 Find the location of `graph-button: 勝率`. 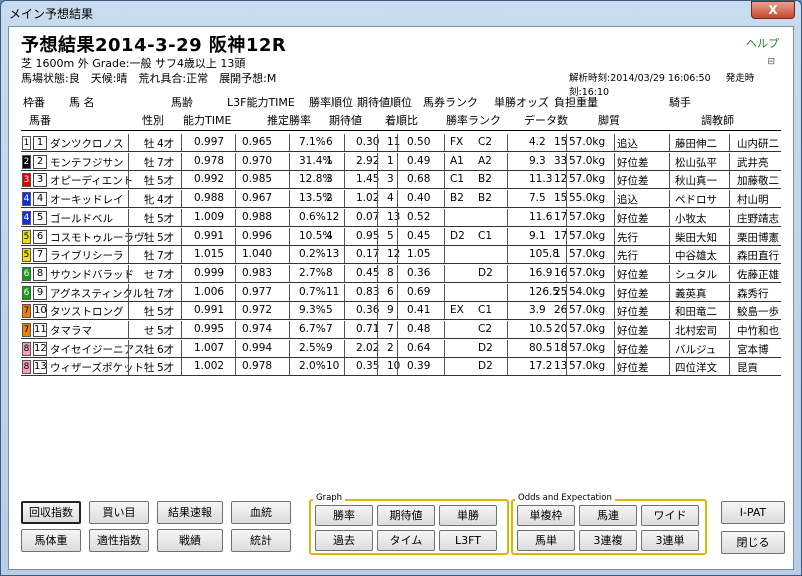

graph-button: 勝率 is located at coordinates (344, 515).